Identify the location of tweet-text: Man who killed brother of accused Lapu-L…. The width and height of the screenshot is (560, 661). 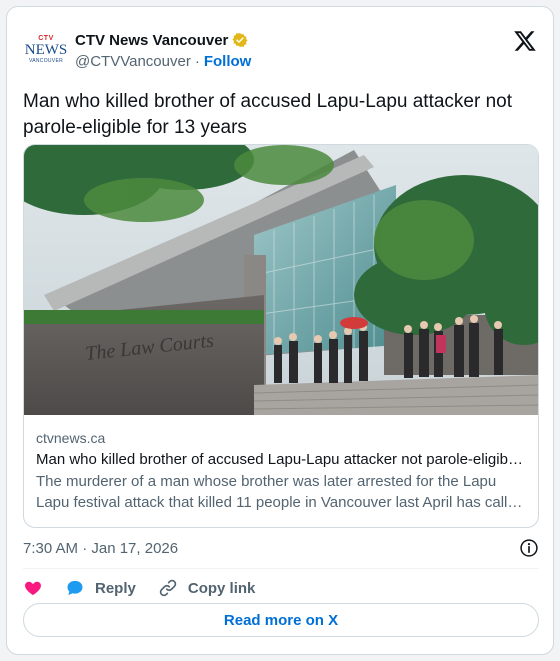
(268, 114).